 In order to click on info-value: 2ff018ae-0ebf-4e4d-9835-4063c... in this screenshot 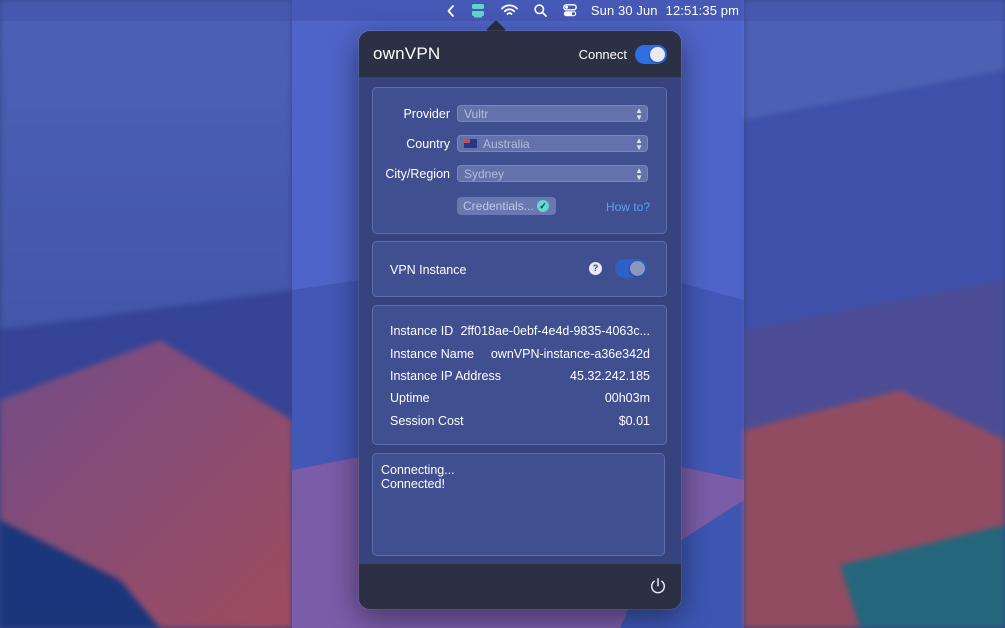, I will do `click(555, 331)`.